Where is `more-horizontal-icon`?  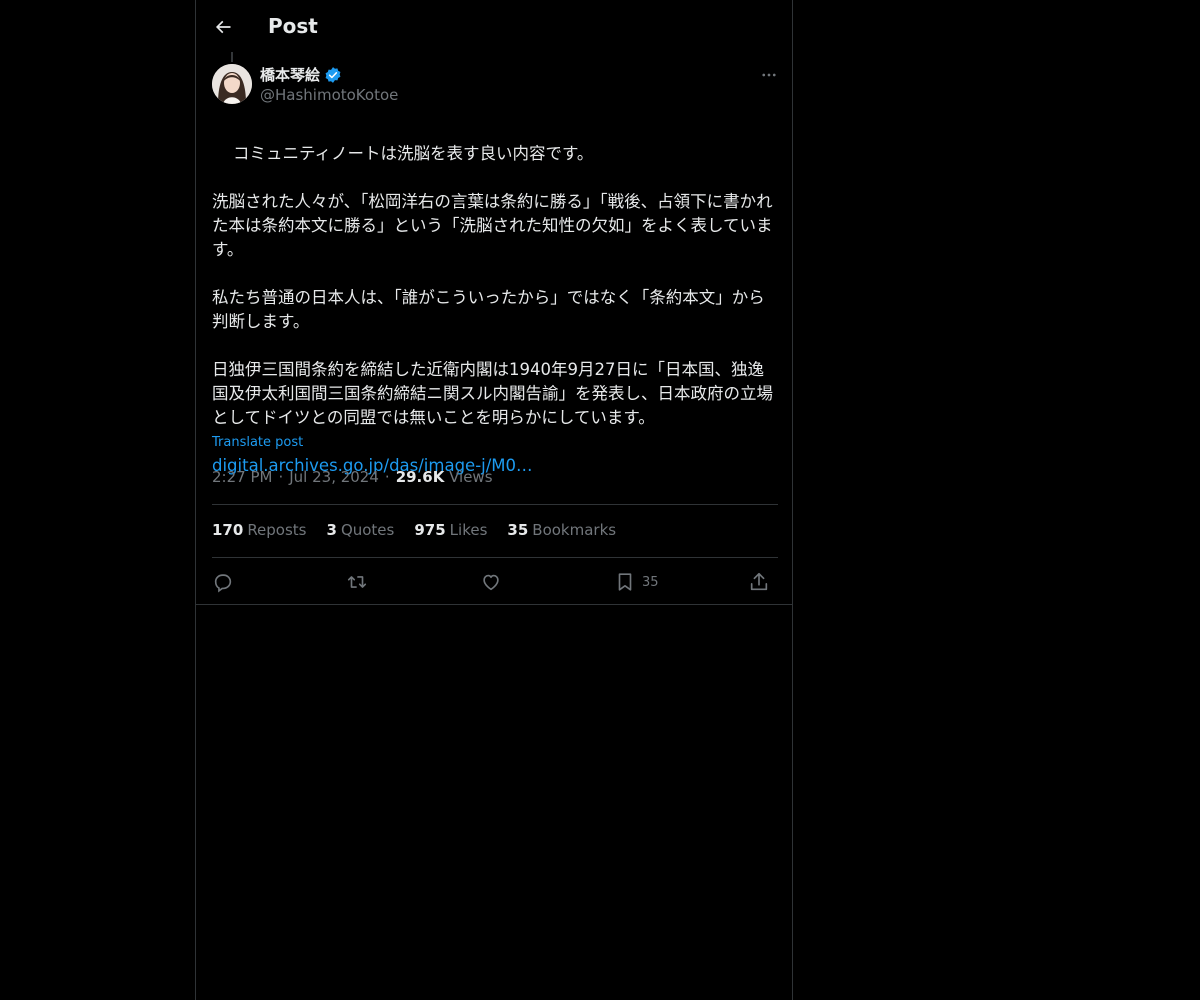 more-horizontal-icon is located at coordinates (769, 75).